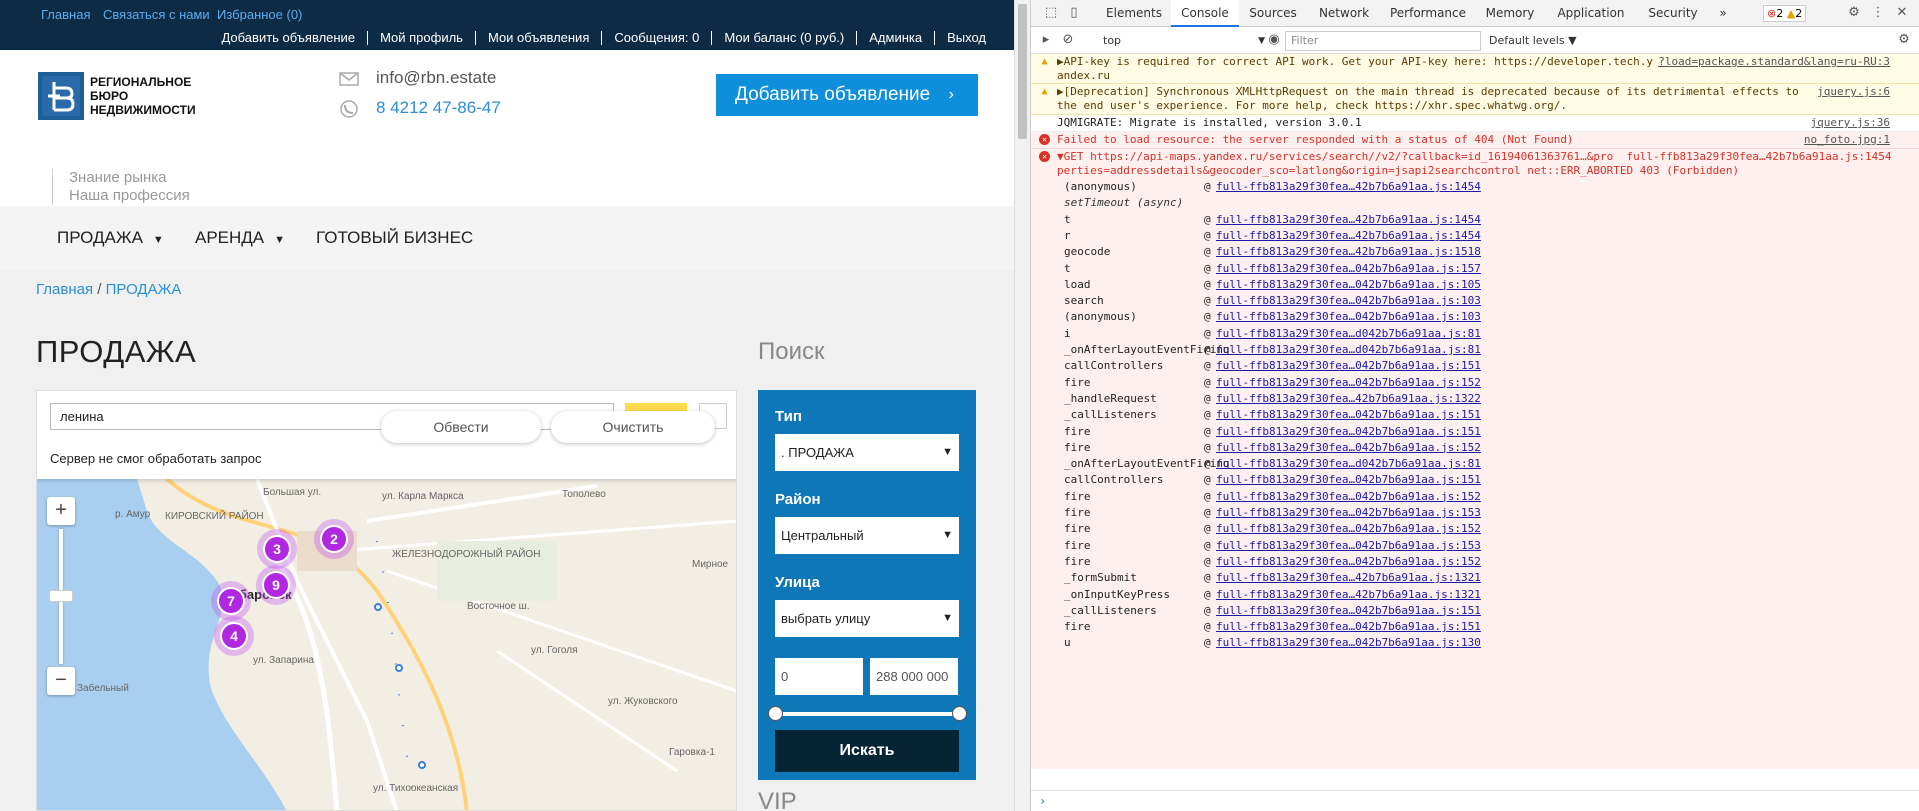 This screenshot has width=1919, height=811. I want to click on frame-source-link: full-ffb813a29f30fea…42b7b6a91aa.js:1518, so click(1348, 252).